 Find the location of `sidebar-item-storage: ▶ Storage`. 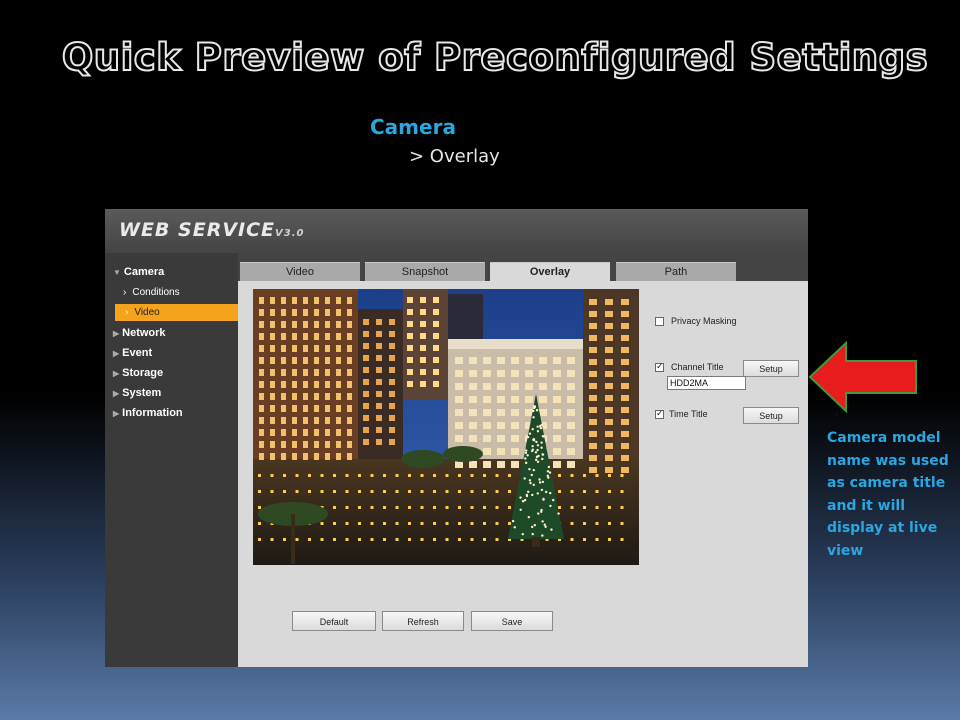

sidebar-item-storage: ▶ Storage is located at coordinates (138, 373).